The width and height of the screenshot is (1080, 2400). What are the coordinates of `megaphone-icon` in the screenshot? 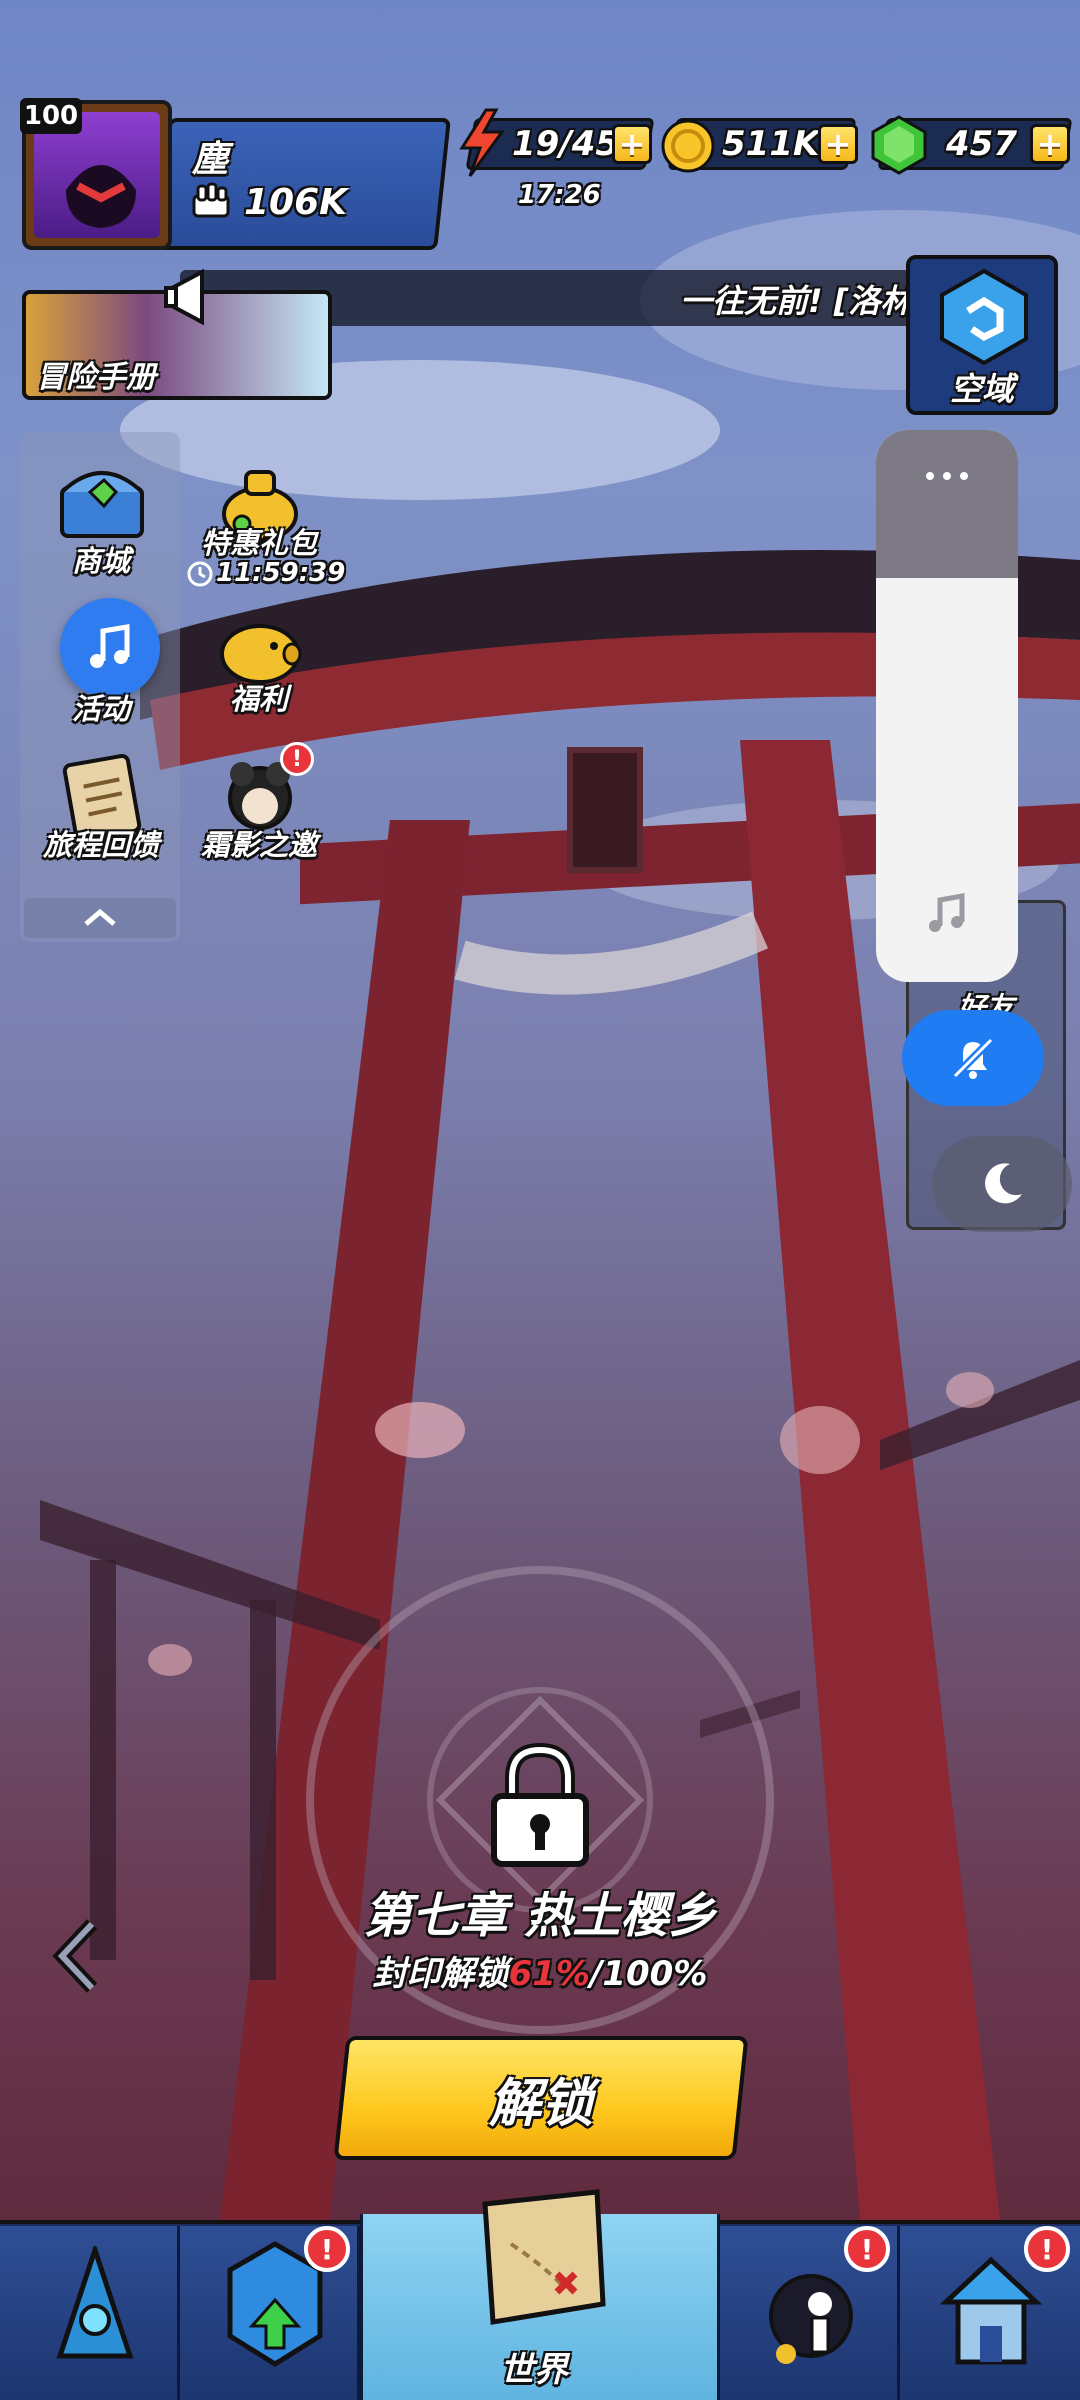 It's located at (184, 297).